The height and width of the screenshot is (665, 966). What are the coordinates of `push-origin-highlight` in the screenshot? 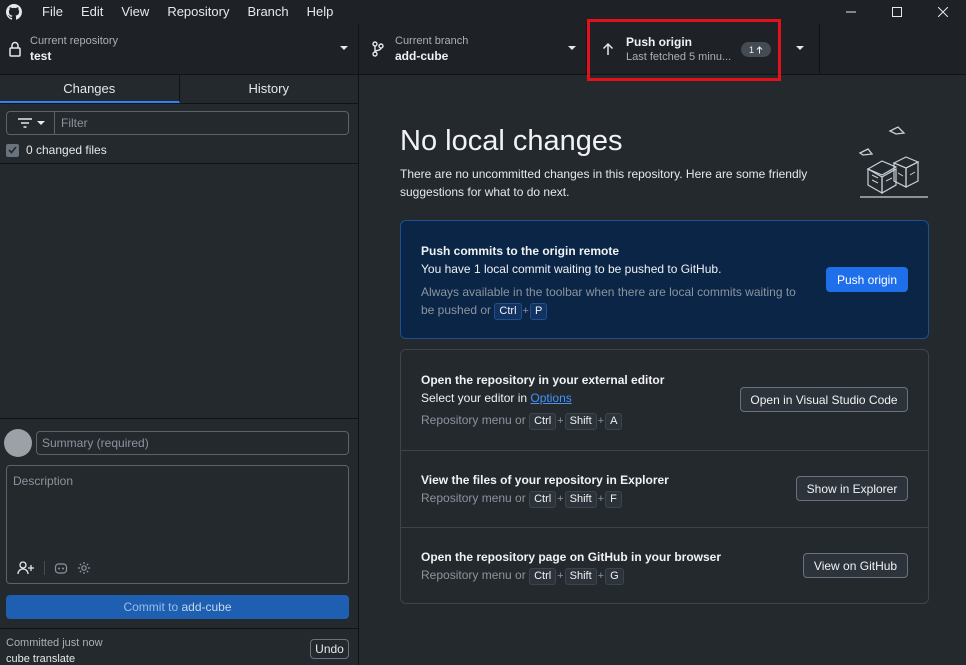 It's located at (684, 50).